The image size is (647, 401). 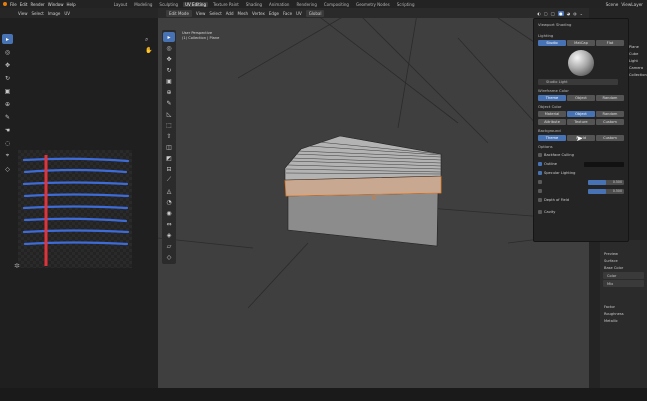 What do you see at coordinates (623, 275) in the screenshot?
I see `prop-color-field: Color` at bounding box center [623, 275].